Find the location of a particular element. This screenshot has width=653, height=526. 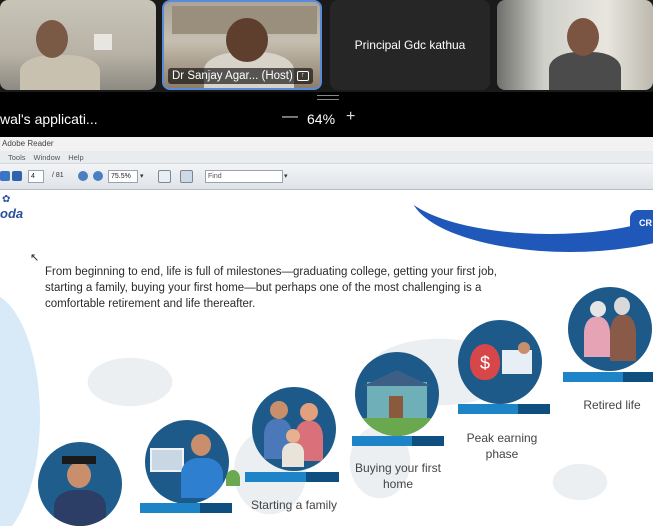

retired-life-icon is located at coordinates (610, 329).